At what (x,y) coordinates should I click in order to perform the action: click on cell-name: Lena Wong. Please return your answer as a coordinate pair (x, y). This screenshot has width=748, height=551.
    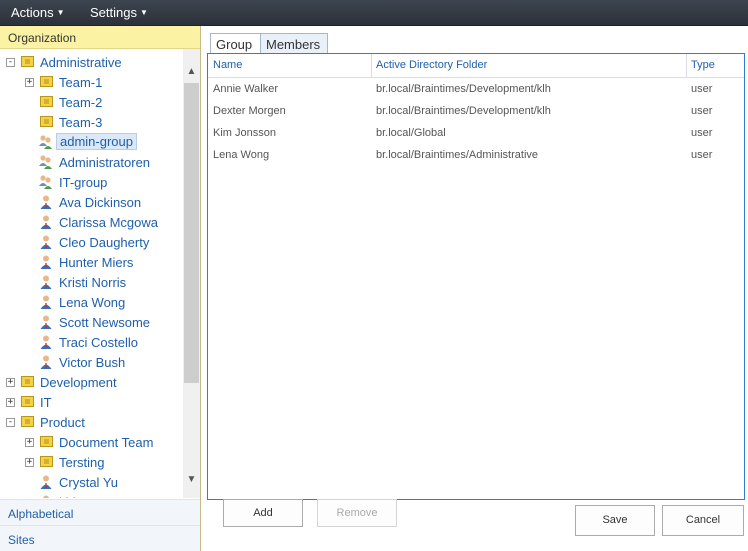
    Looking at the image, I should click on (241, 155).